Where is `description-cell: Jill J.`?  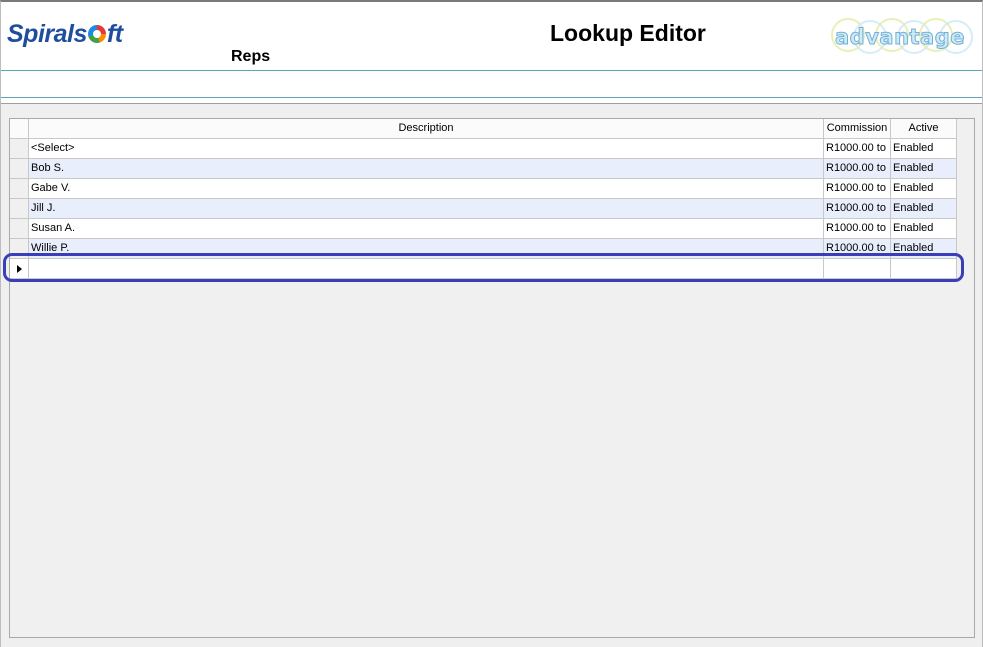
description-cell: Jill J. is located at coordinates (426, 209).